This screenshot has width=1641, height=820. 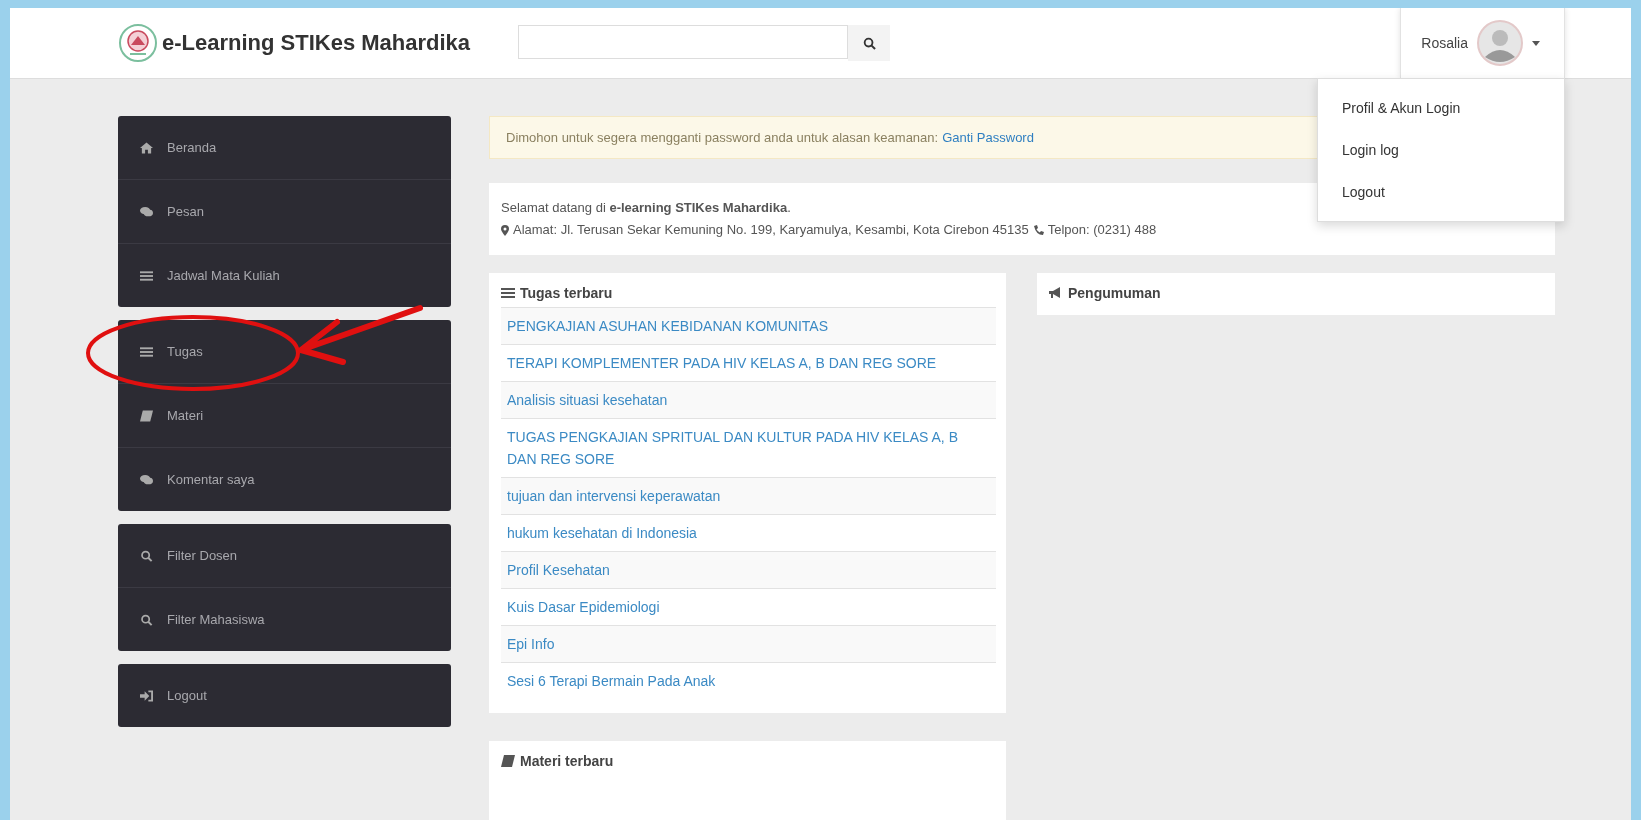 What do you see at coordinates (316, 43) in the screenshot?
I see `site-title: e-Learning STIKes Mahardika` at bounding box center [316, 43].